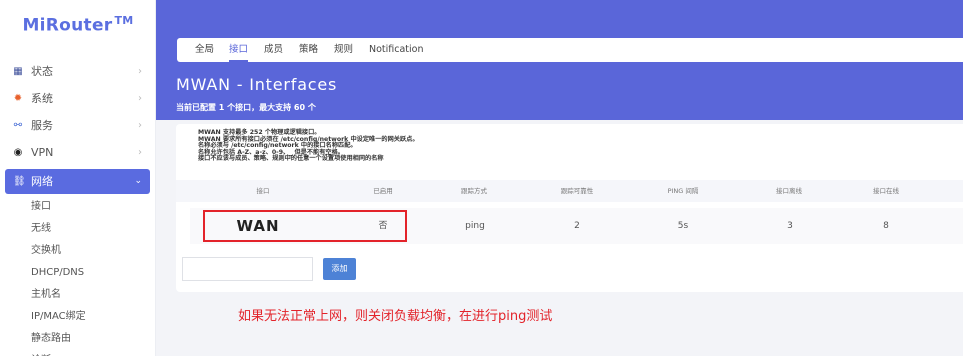 This screenshot has width=963, height=356. I want to click on tab-global: 全局, so click(204, 50).